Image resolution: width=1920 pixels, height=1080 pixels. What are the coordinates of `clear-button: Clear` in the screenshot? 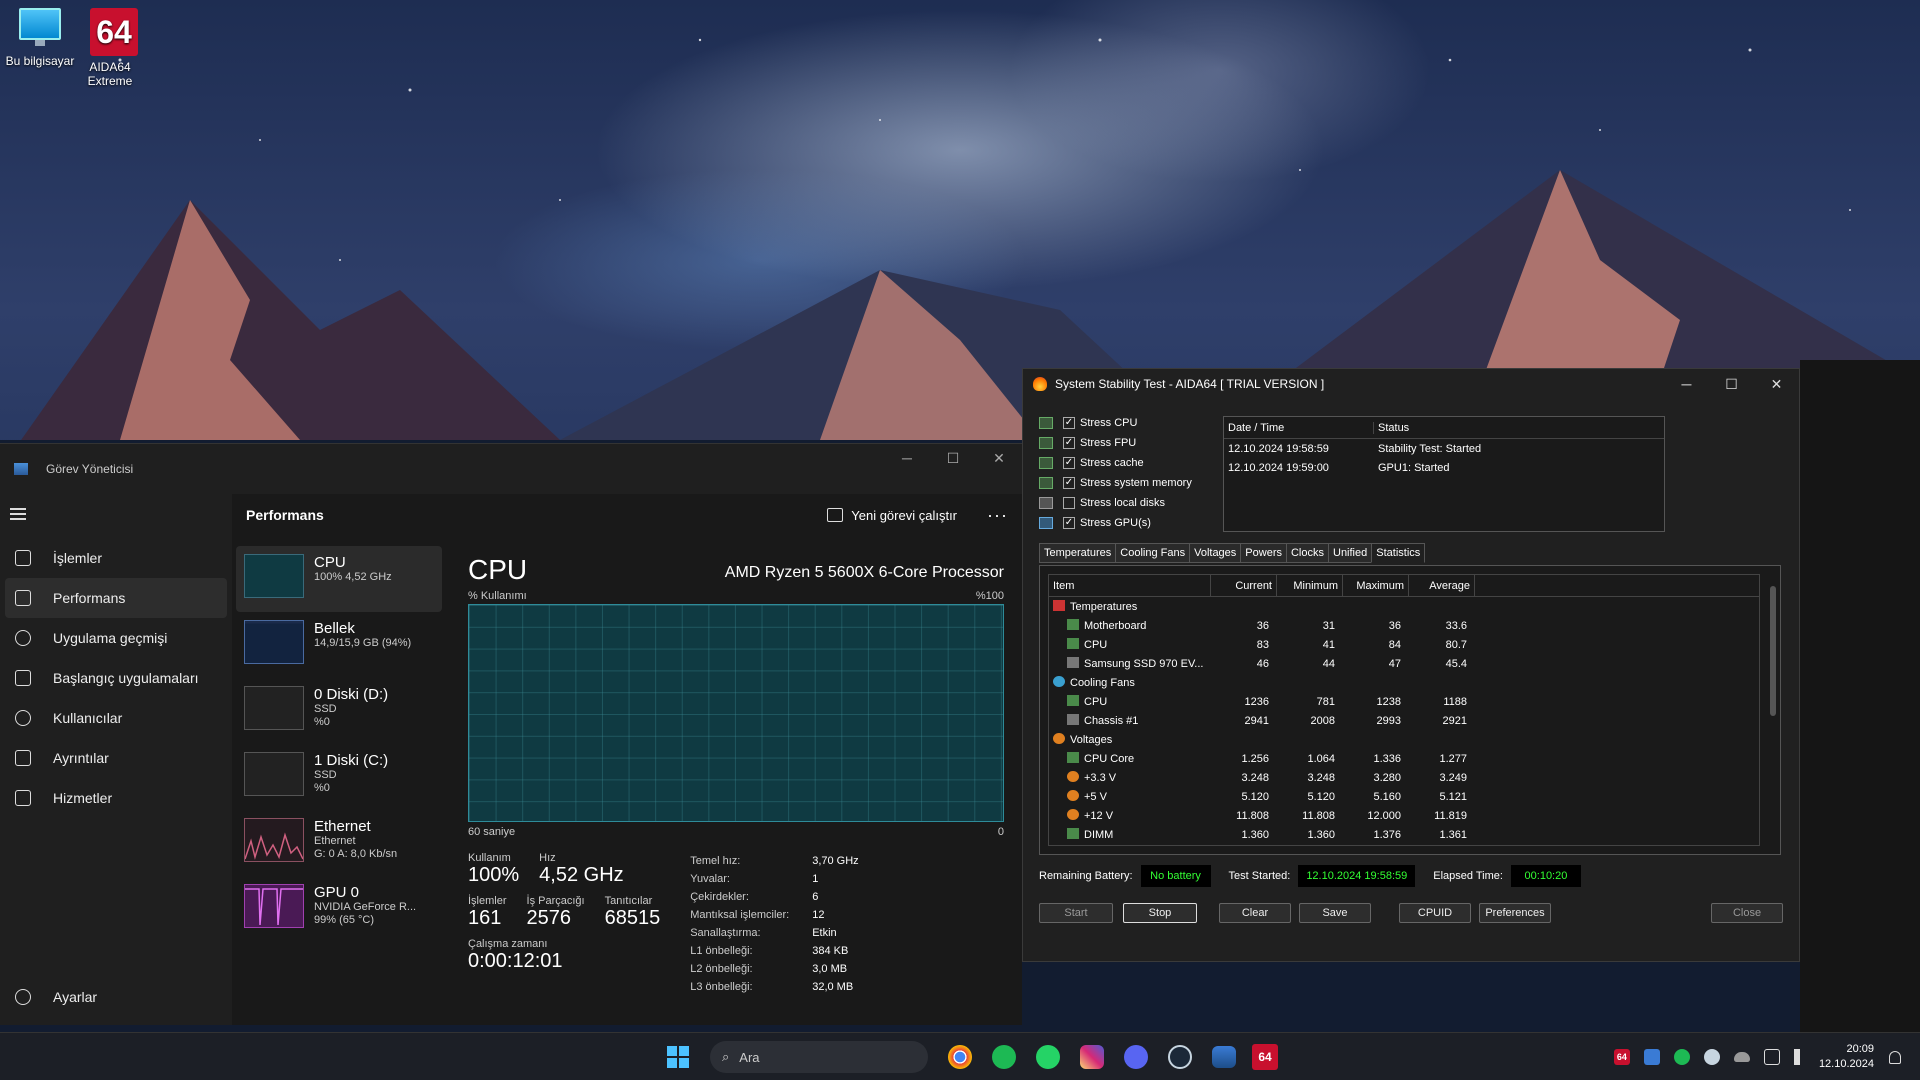 It's located at (1255, 913).